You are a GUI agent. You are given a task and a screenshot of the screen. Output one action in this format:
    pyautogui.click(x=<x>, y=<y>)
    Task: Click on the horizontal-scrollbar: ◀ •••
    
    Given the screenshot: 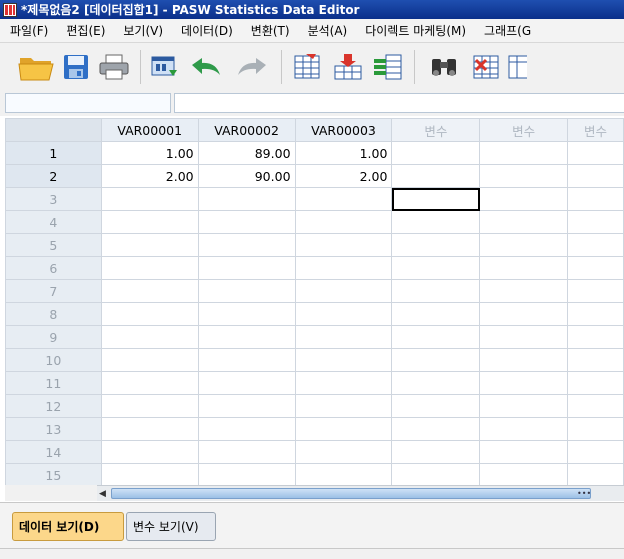 What is the action you would take?
    pyautogui.click(x=360, y=493)
    